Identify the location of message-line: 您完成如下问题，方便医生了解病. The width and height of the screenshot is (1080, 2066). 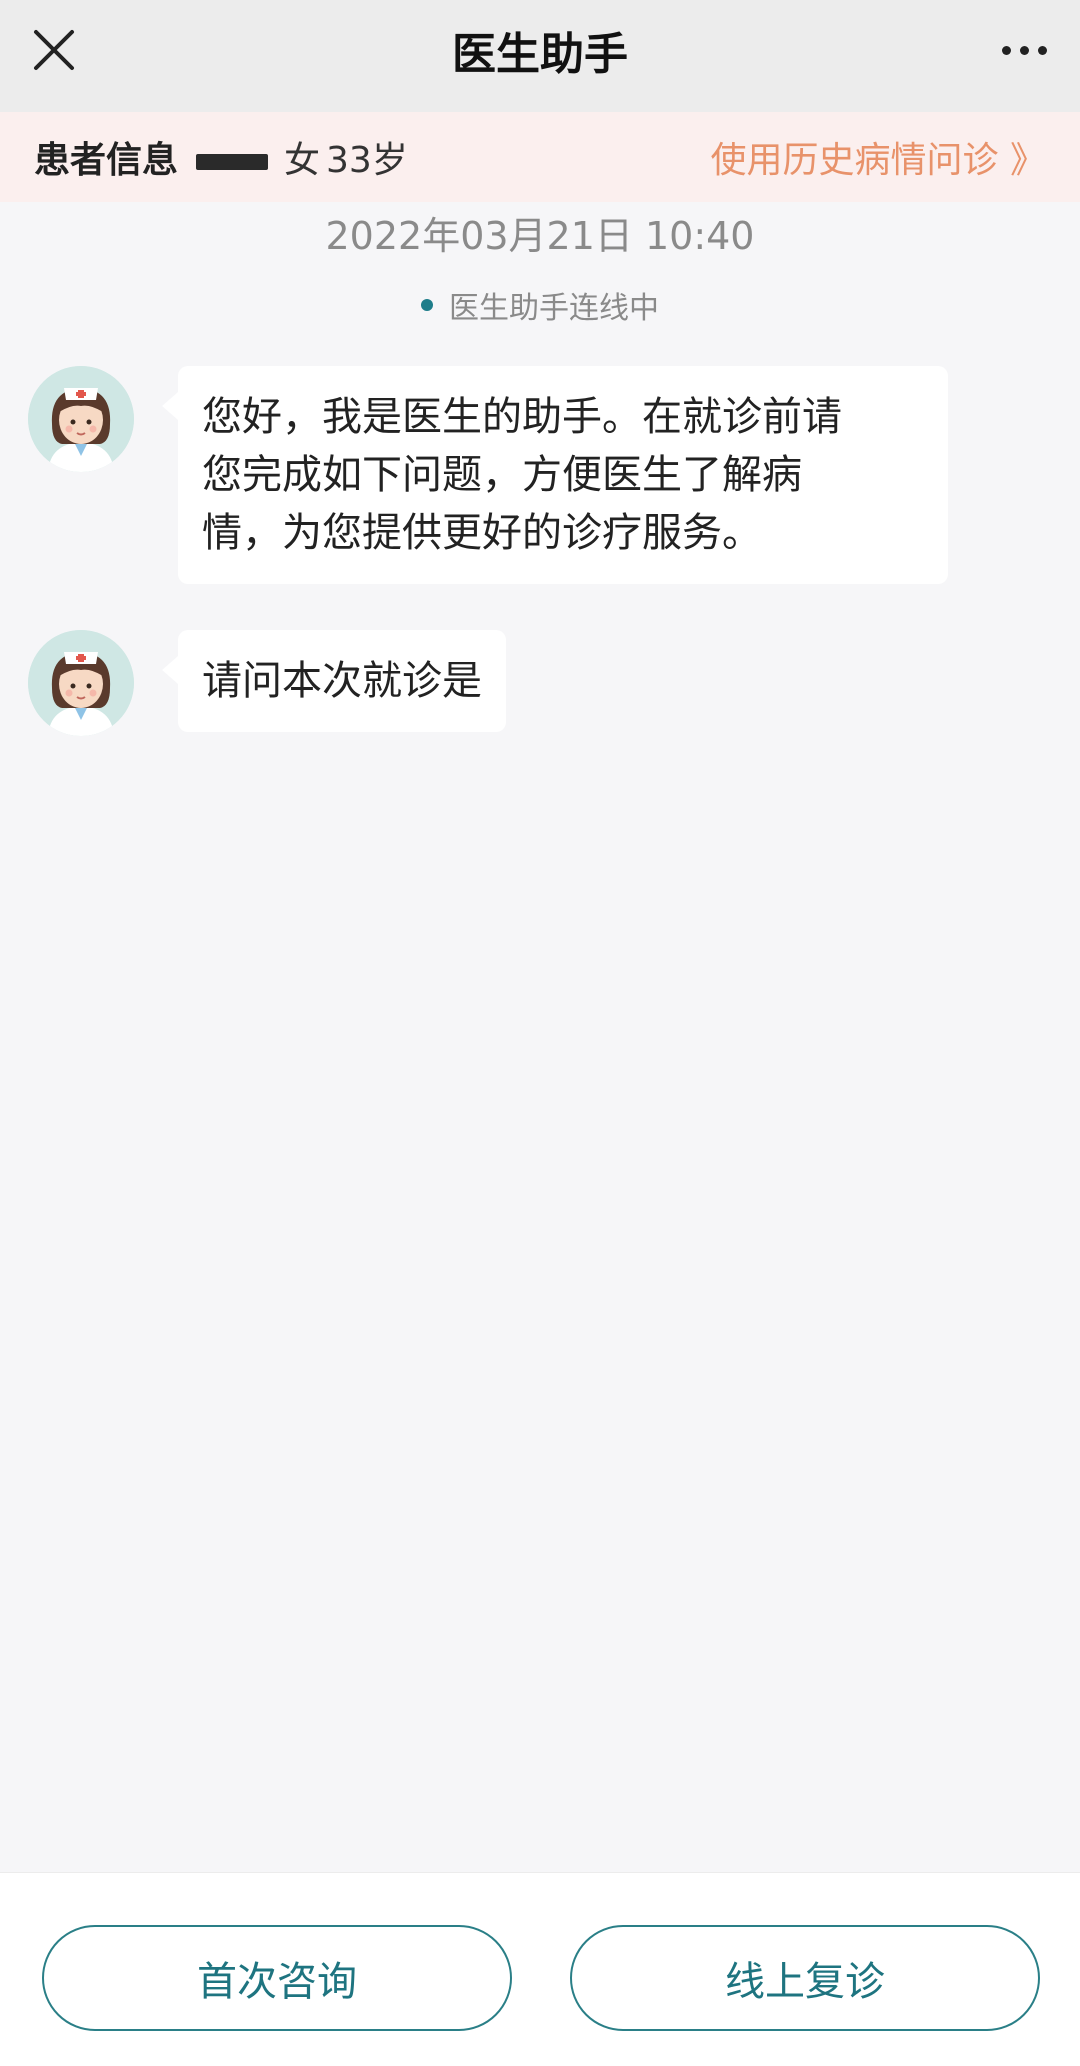
(502, 475).